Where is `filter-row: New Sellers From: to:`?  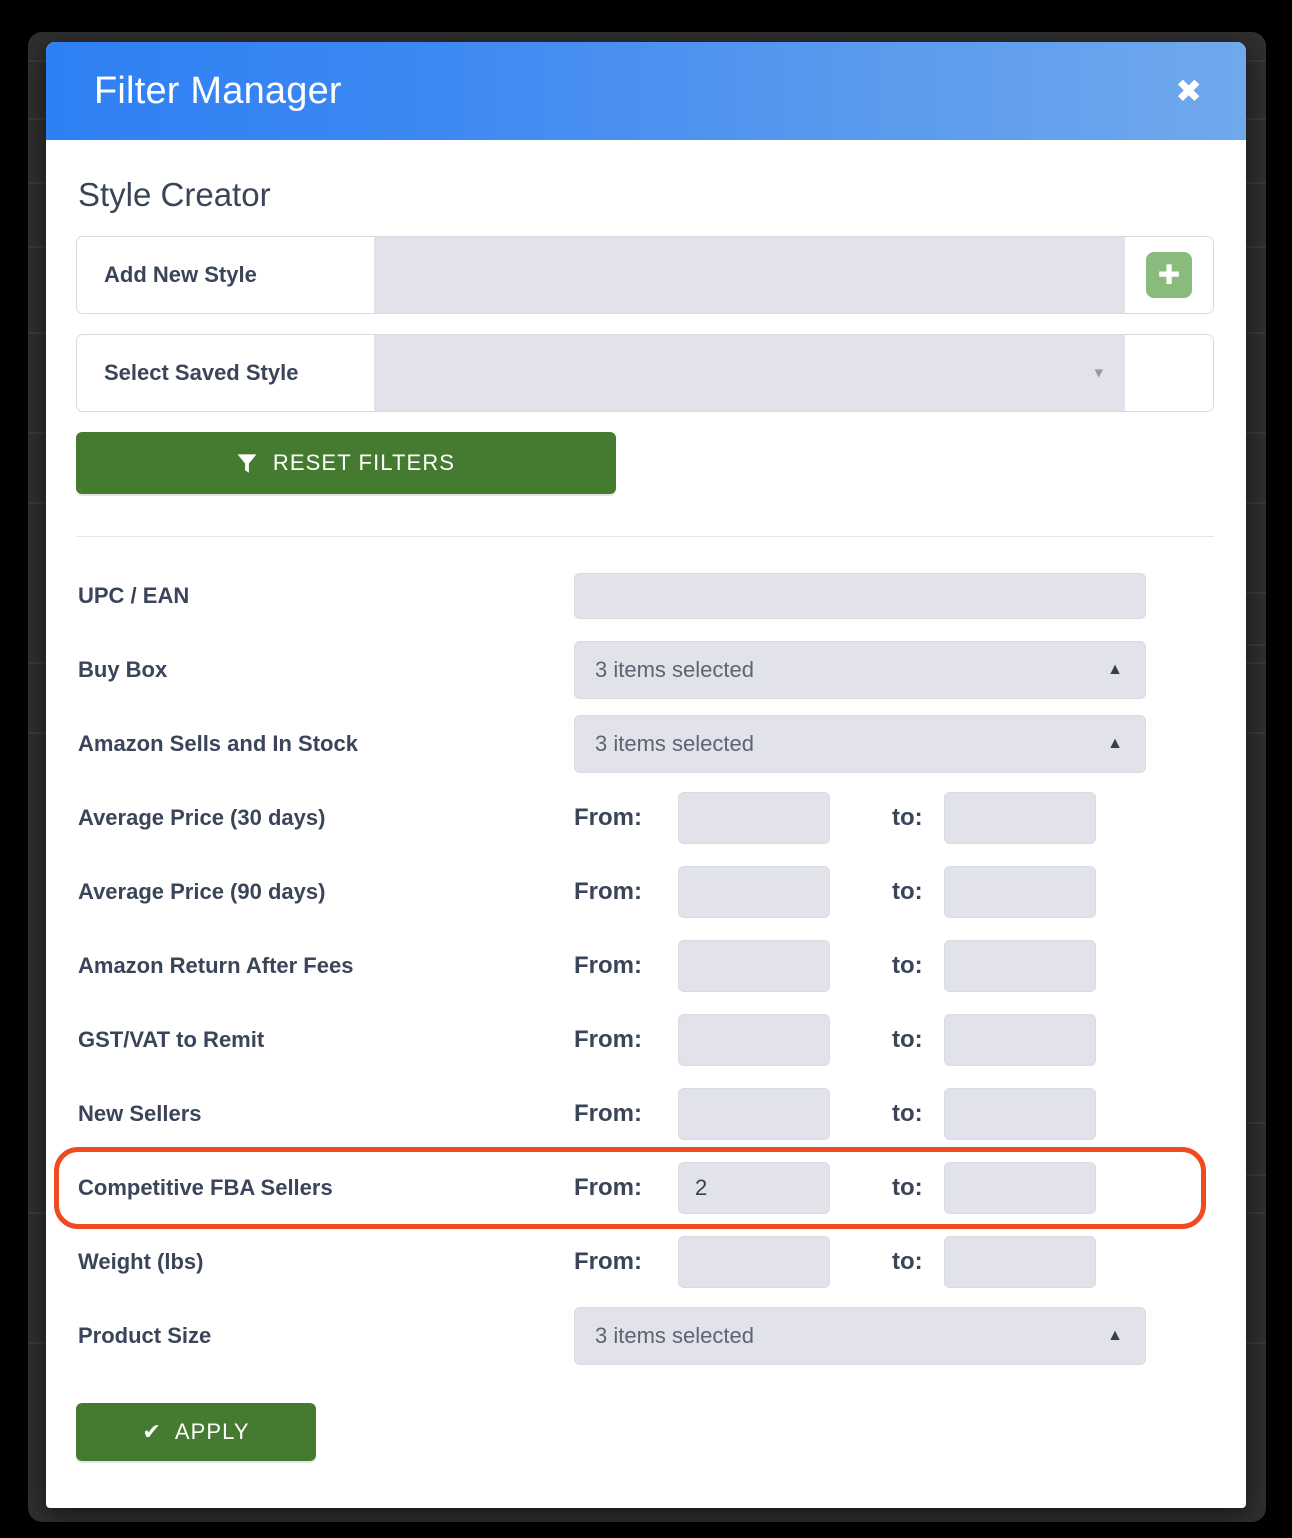 filter-row: New Sellers From: to: is located at coordinates (645, 1114).